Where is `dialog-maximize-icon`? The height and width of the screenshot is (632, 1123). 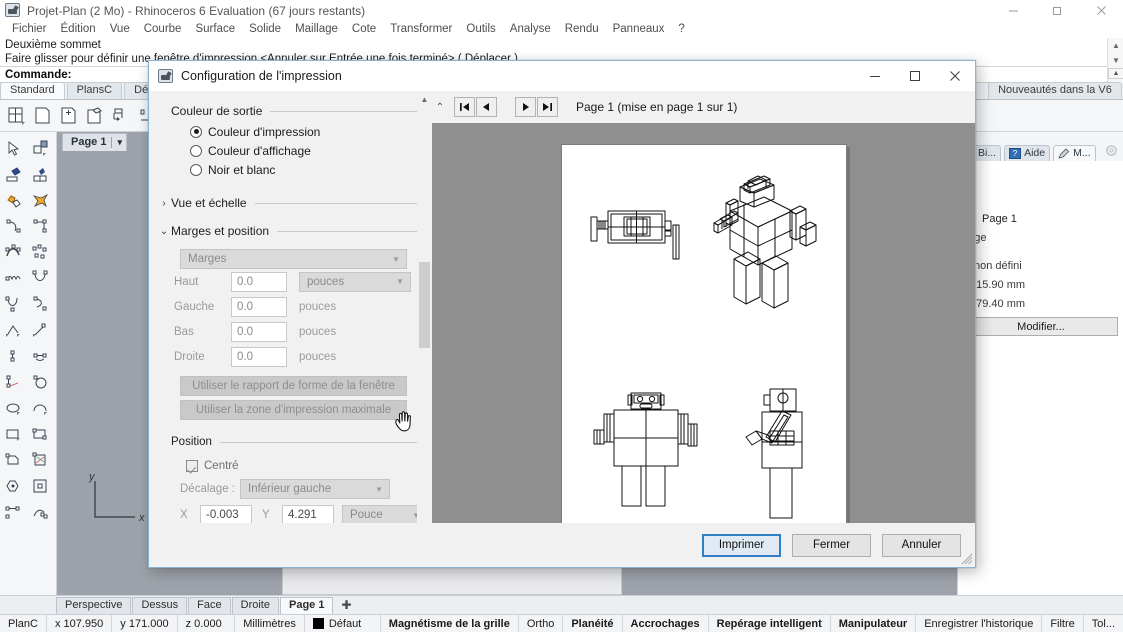
dialog-maximize-icon is located at coordinates (915, 76).